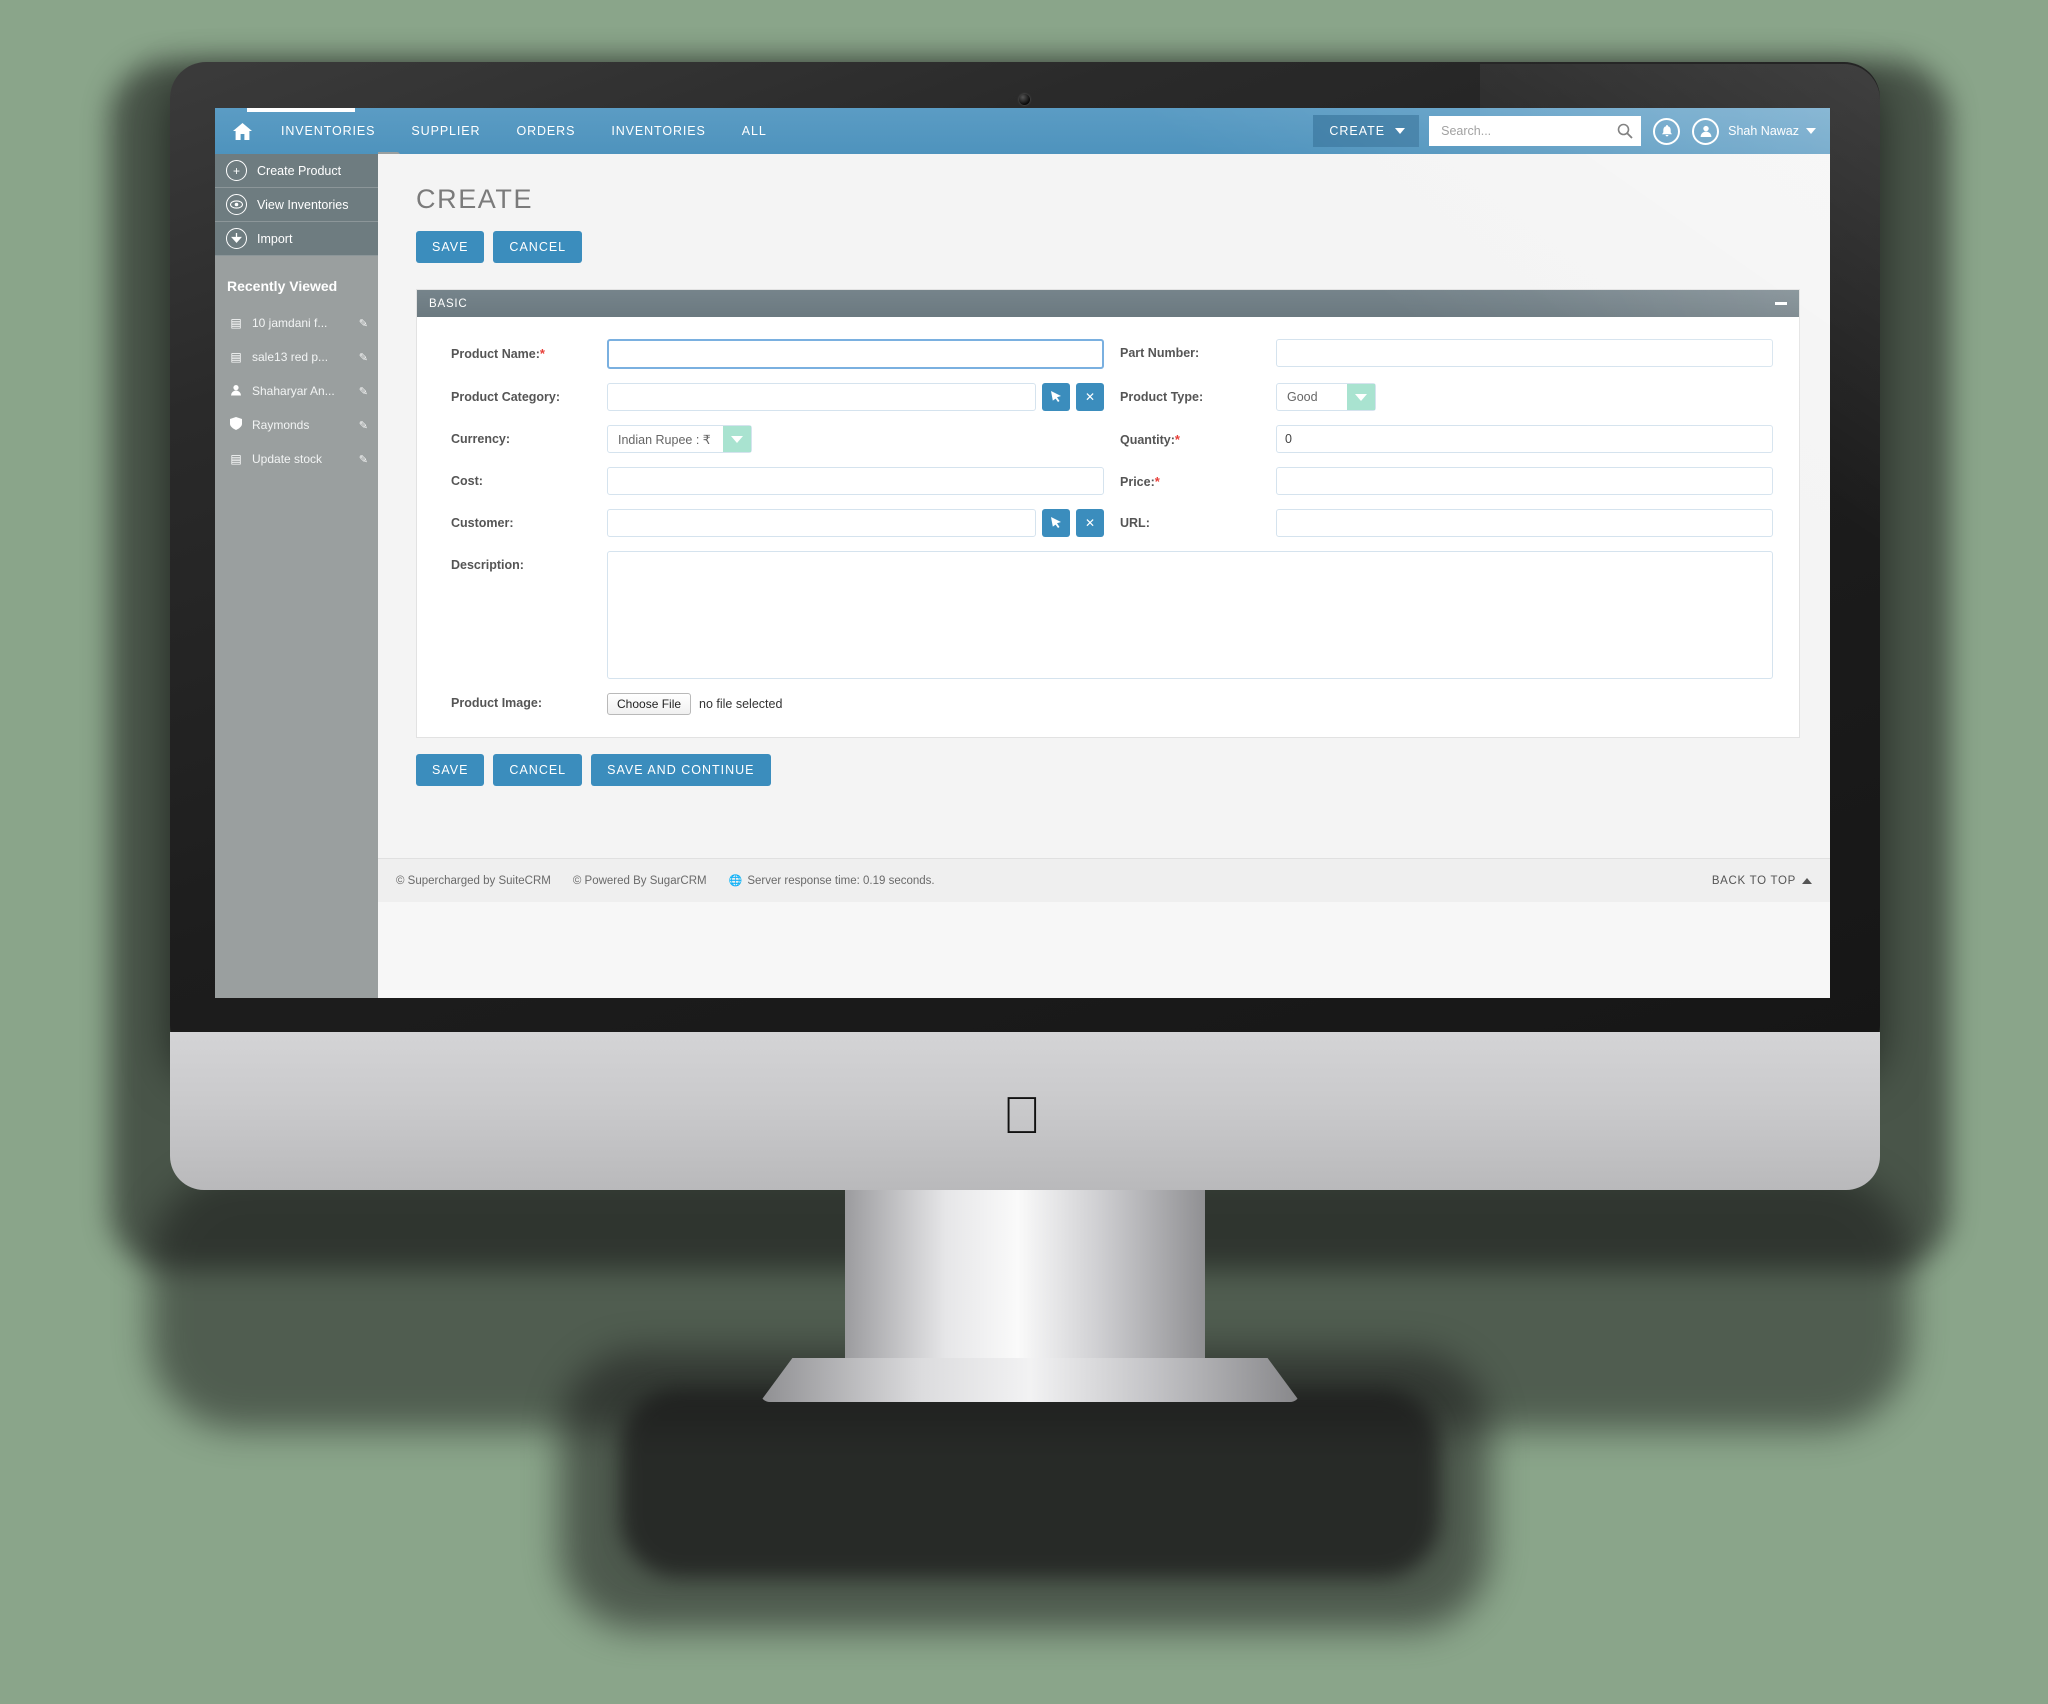  What do you see at coordinates (1190, 615) in the screenshot?
I see `description-textarea` at bounding box center [1190, 615].